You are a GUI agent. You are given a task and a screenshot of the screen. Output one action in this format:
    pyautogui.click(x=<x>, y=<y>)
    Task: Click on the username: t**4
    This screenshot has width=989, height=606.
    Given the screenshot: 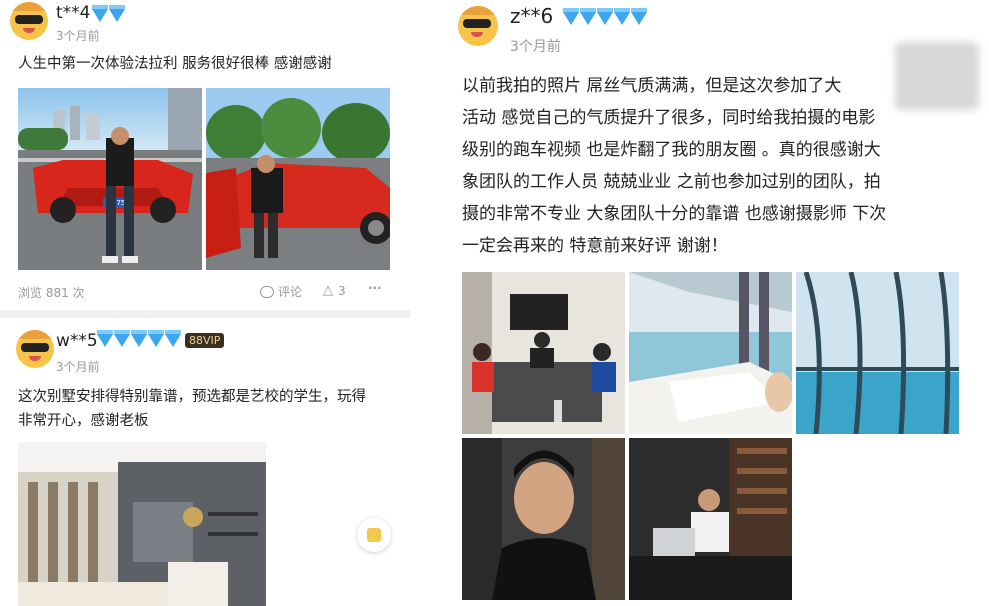 What is the action you would take?
    pyautogui.click(x=73, y=13)
    